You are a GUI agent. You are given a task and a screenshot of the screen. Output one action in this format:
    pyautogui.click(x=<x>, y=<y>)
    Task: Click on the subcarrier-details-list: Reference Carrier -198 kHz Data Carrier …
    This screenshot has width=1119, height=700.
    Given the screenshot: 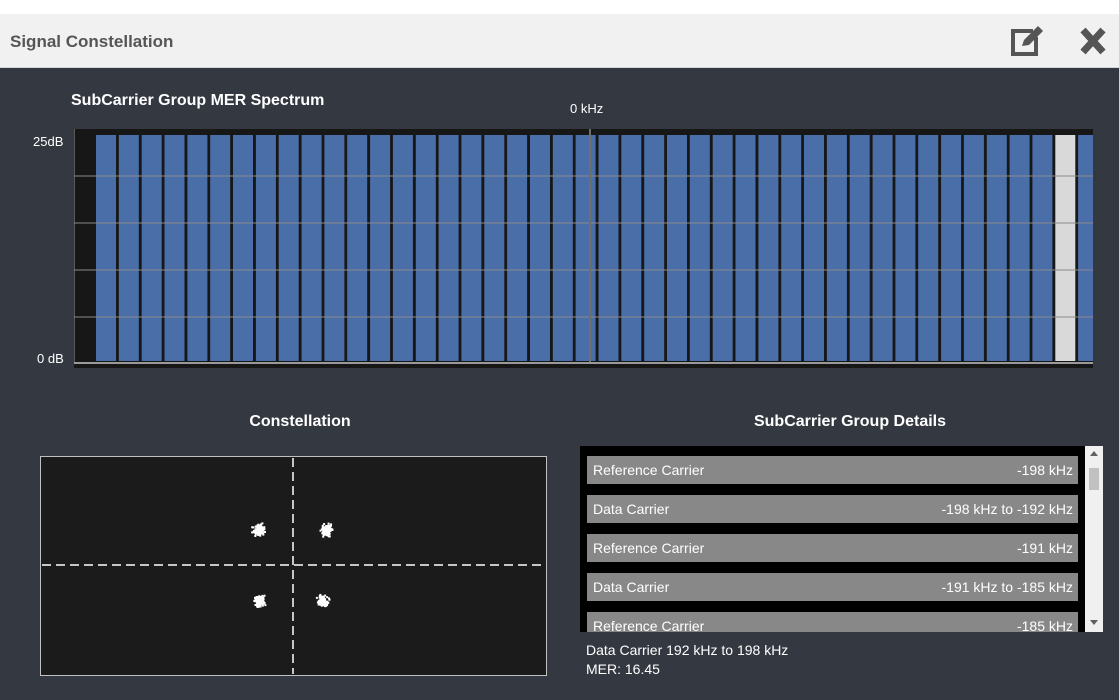 What is the action you would take?
    pyautogui.click(x=841, y=539)
    